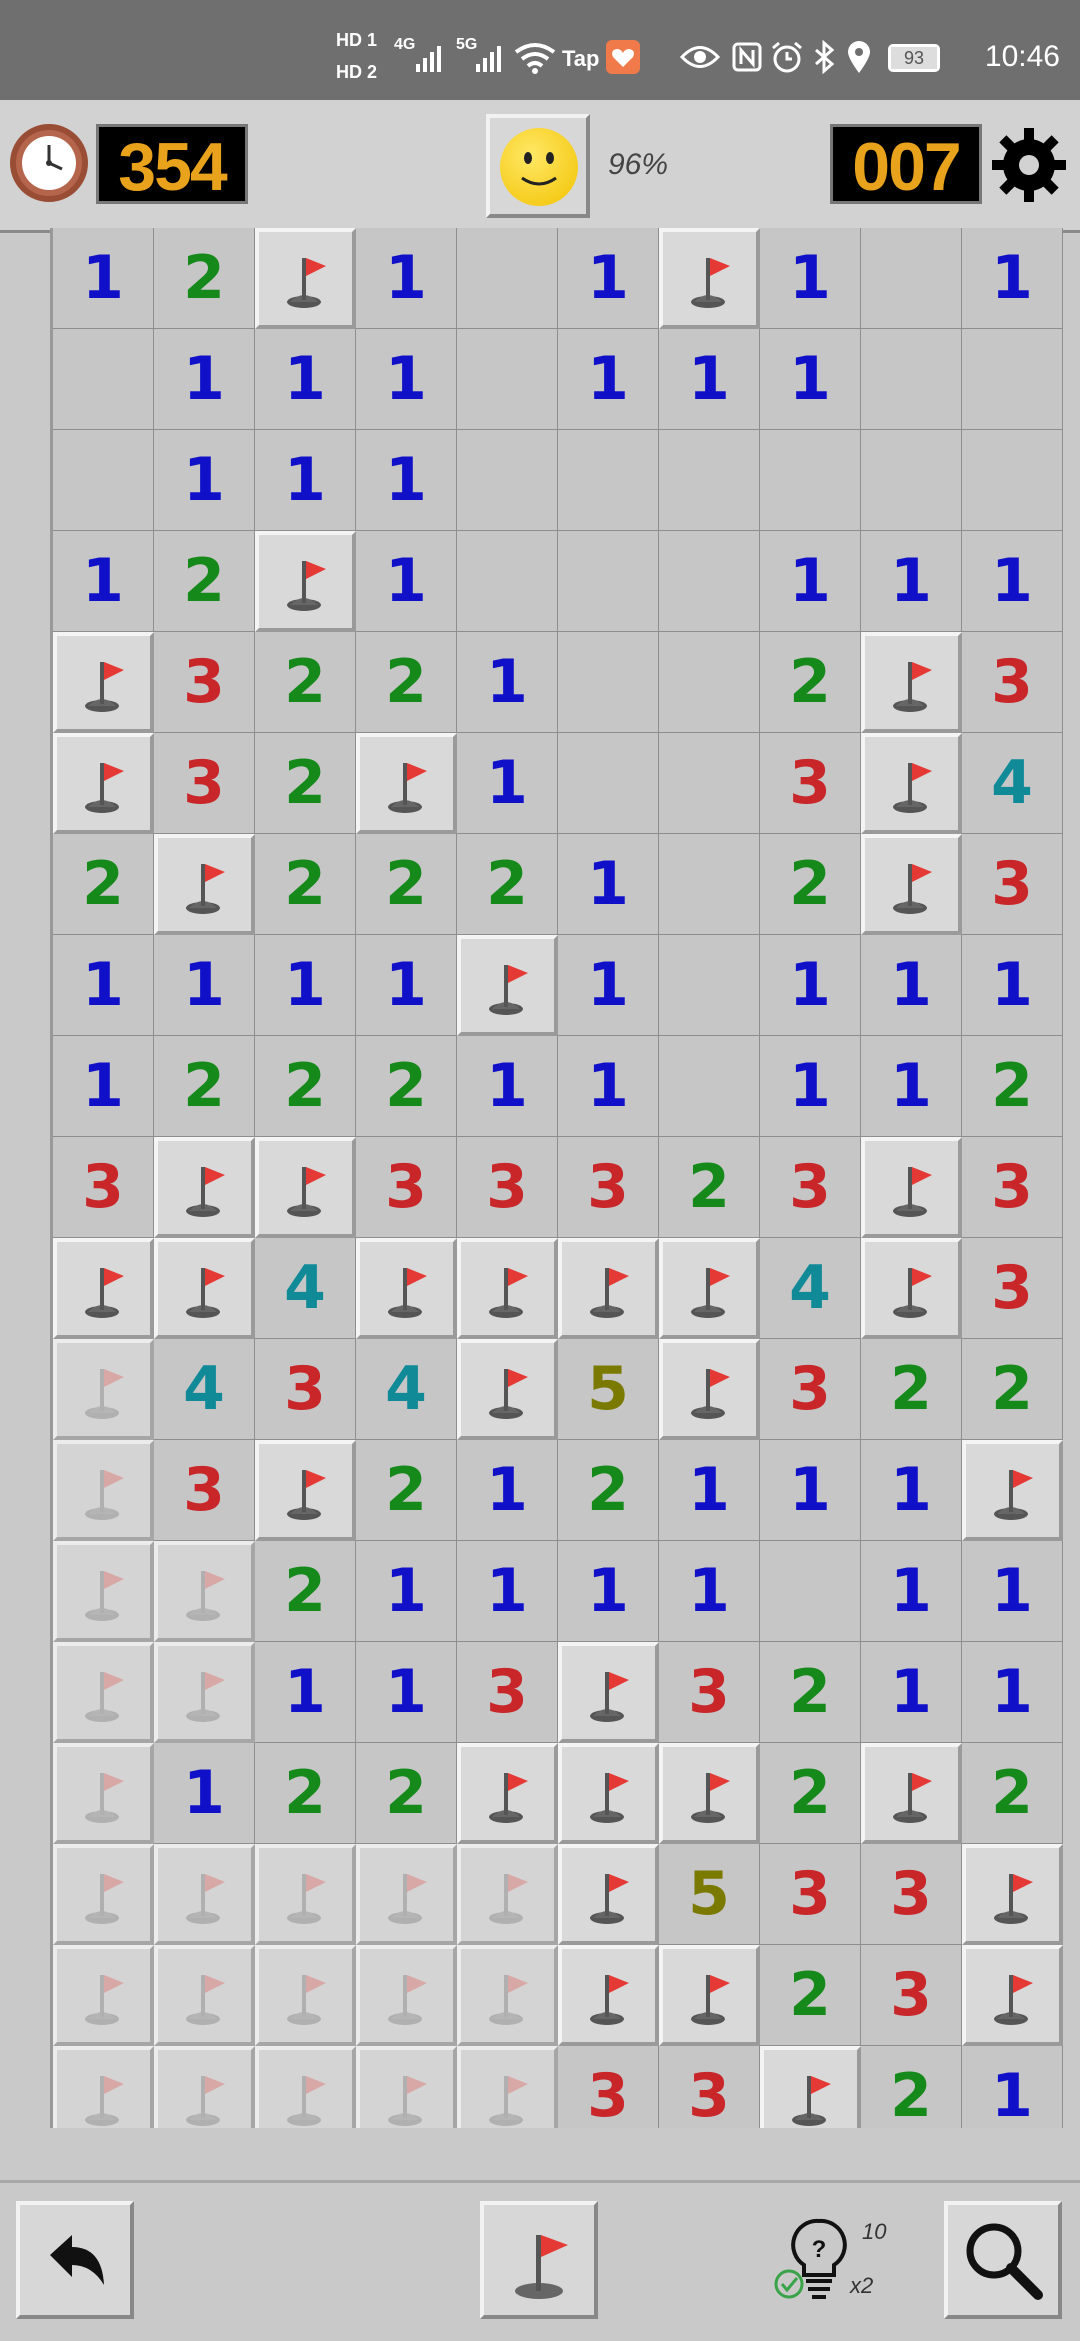  What do you see at coordinates (709, 1894) in the screenshot?
I see `number-cell: 5` at bounding box center [709, 1894].